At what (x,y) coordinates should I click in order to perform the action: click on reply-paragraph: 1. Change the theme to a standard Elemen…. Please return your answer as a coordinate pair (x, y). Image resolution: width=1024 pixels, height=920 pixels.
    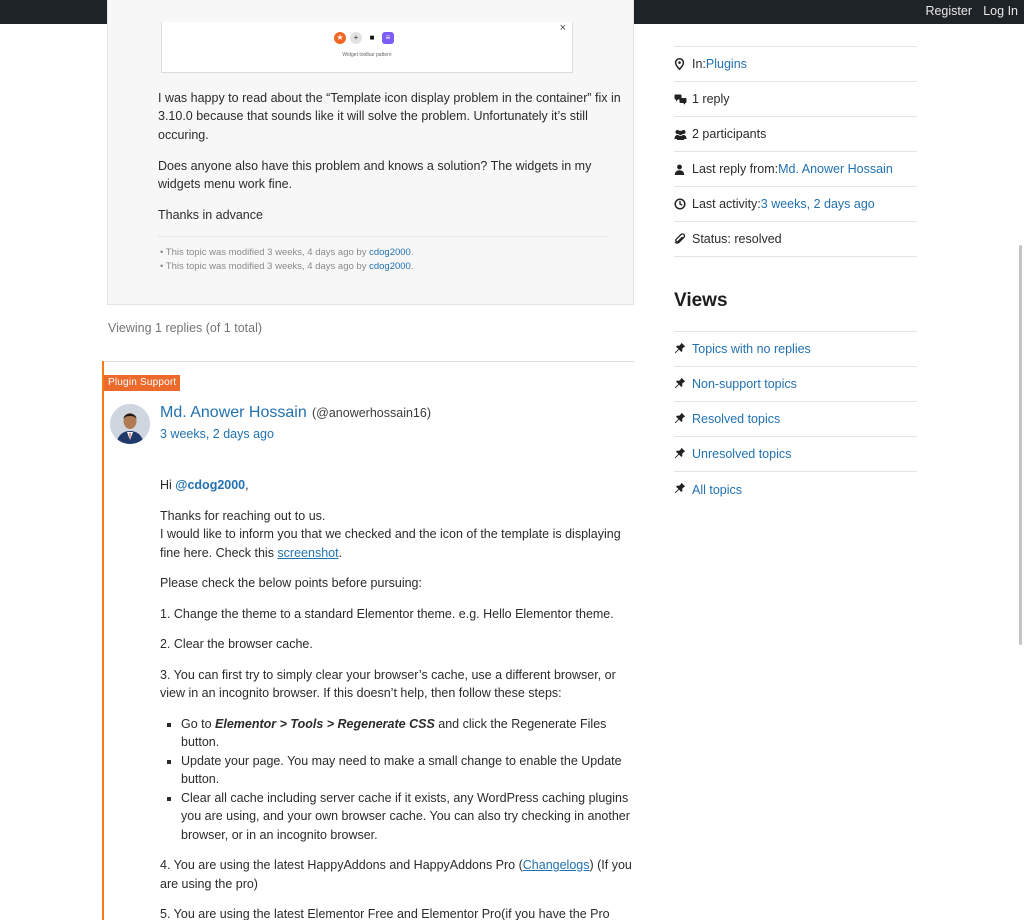
    Looking at the image, I should click on (387, 613).